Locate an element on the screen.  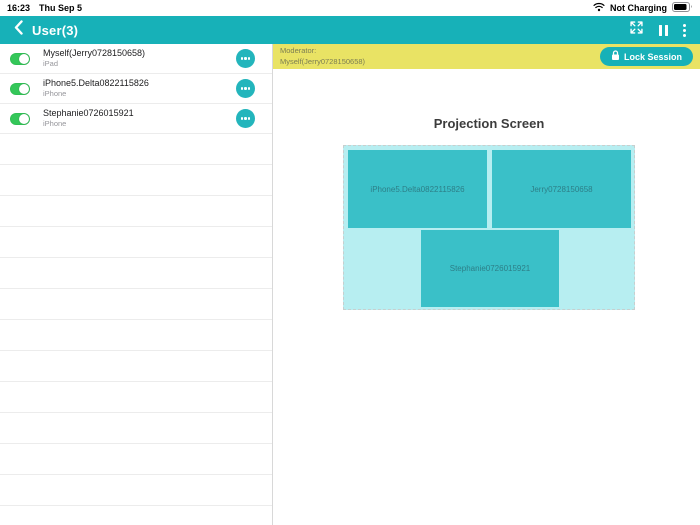
user-row-iphone5-delta: iPhone5.Delta0822115826 iPhone is located at coordinates (136, 89).